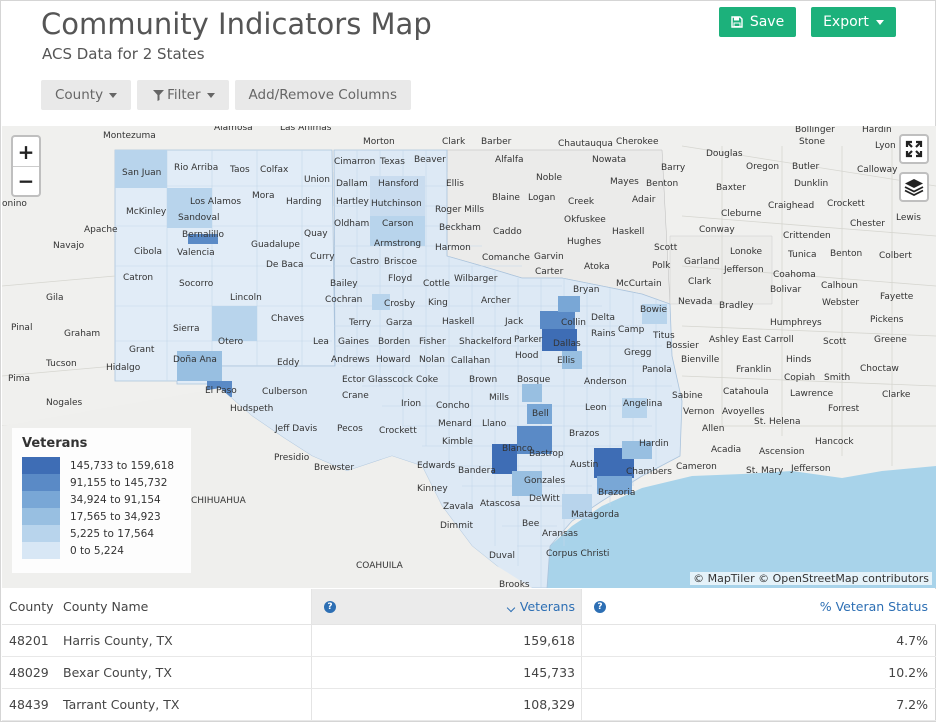  I want to click on svg-text: Gregg, so click(637, 353).